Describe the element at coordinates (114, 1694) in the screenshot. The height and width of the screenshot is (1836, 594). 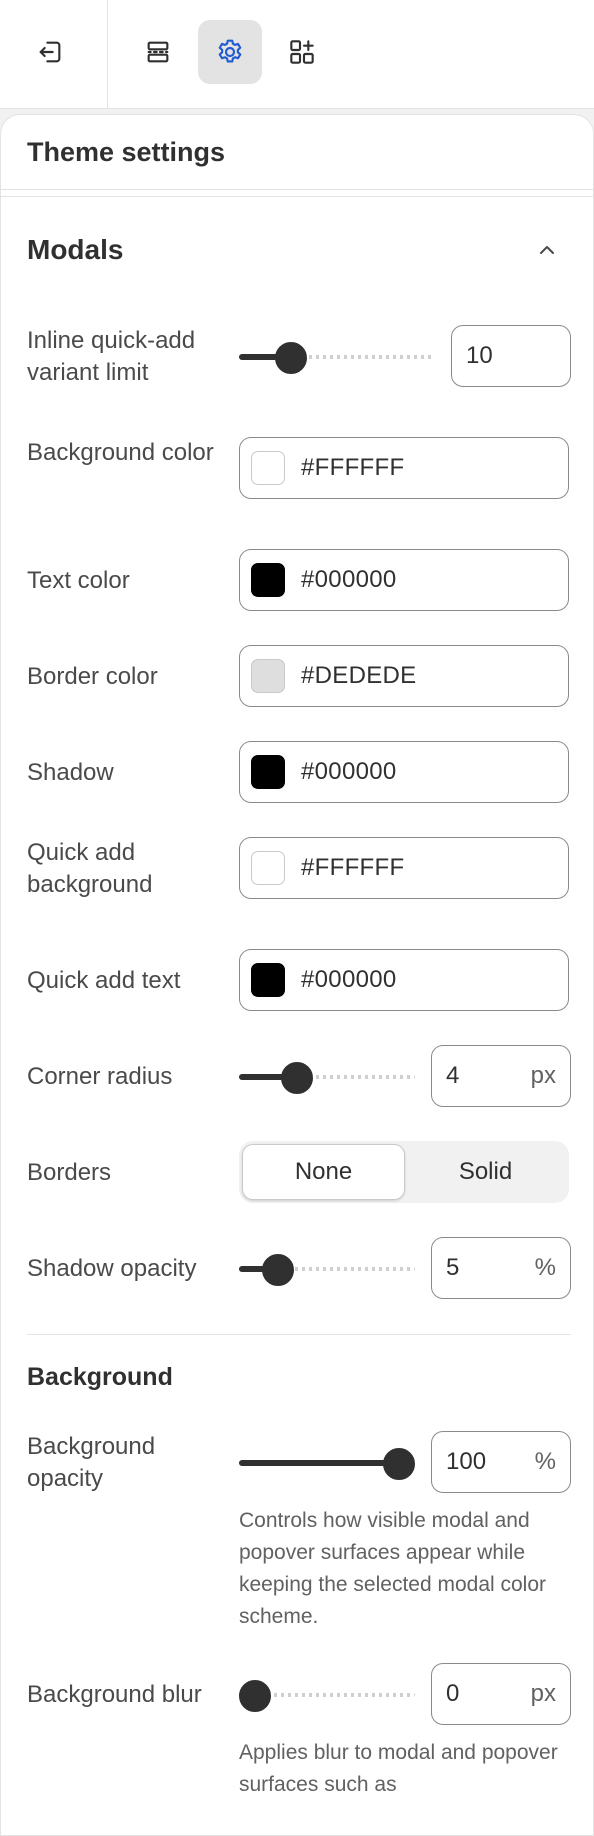
I see `background-blur-label: Background blur` at that location.